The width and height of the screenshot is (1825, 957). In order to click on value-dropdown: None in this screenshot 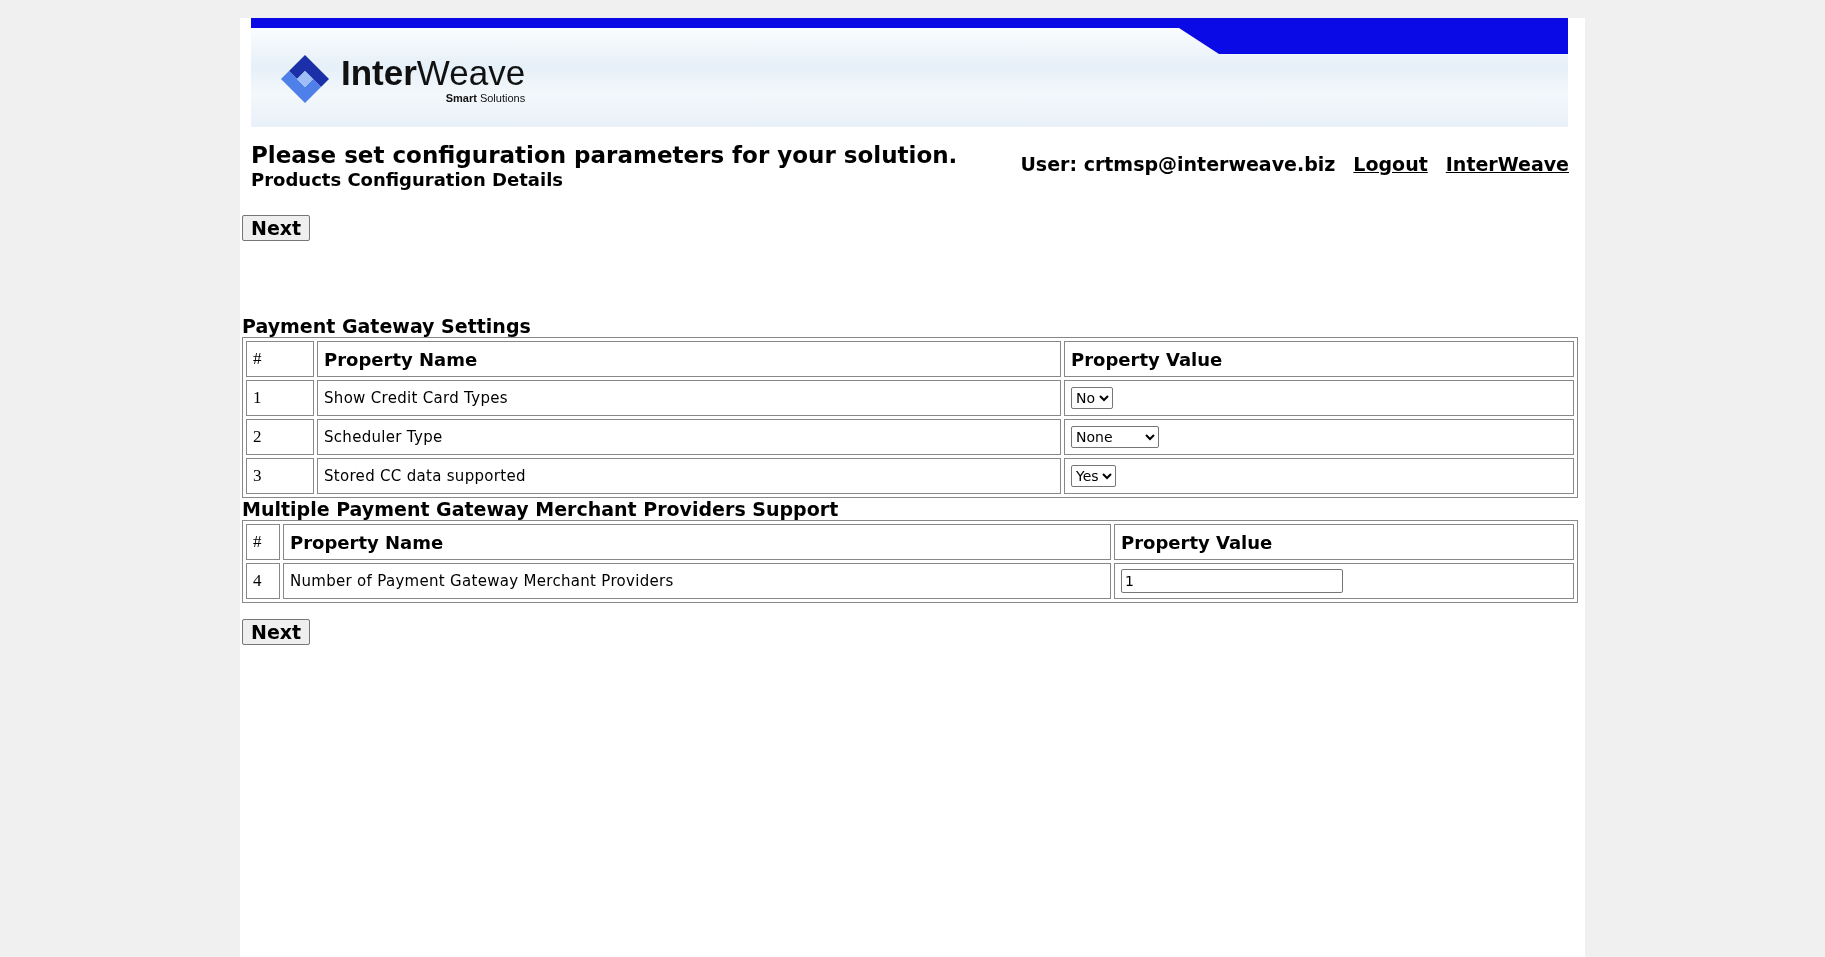, I will do `click(1115, 437)`.